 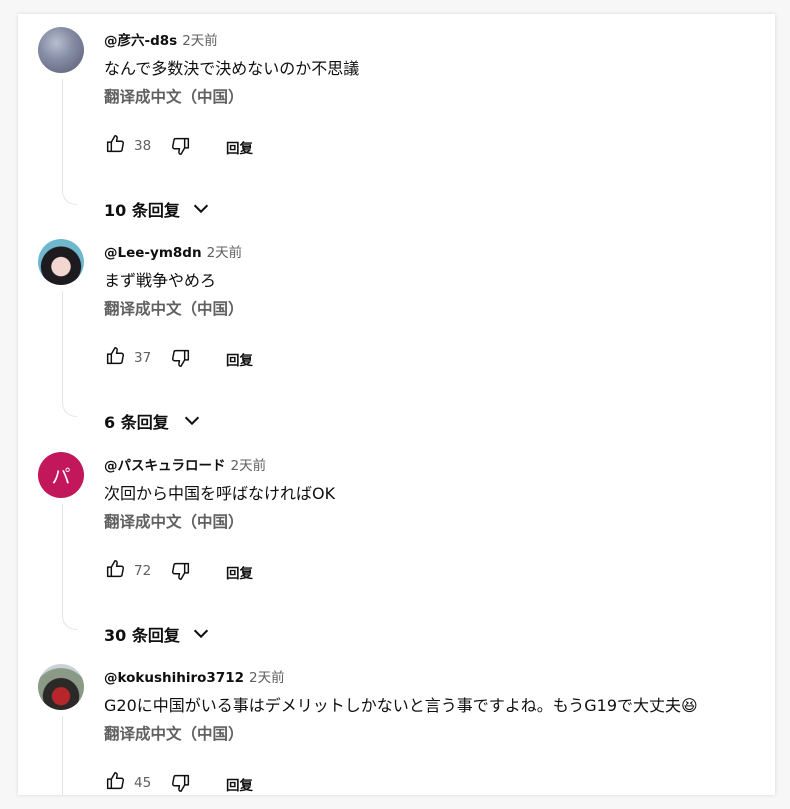 What do you see at coordinates (304, 358) in the screenshot?
I see `comment-actions: 37 回复` at bounding box center [304, 358].